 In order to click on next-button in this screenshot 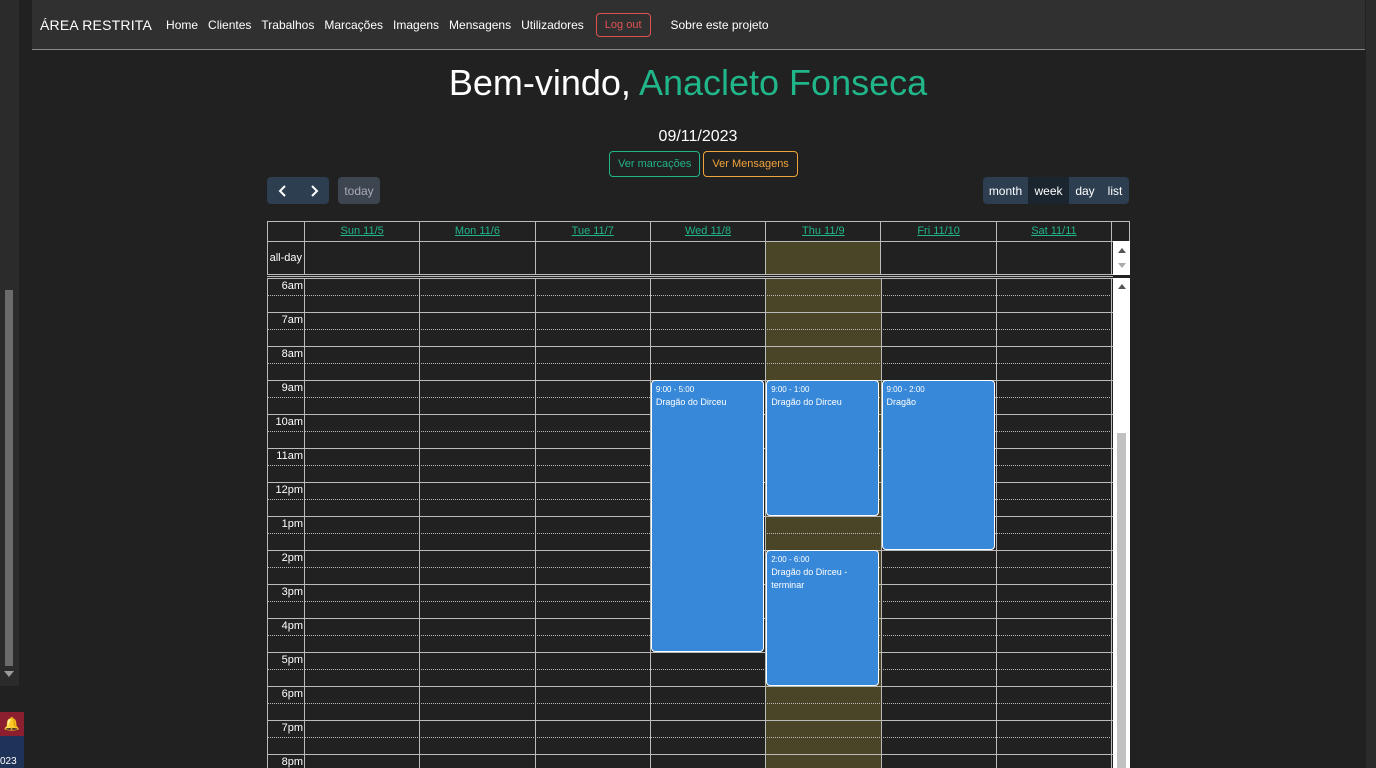, I will do `click(313, 190)`.